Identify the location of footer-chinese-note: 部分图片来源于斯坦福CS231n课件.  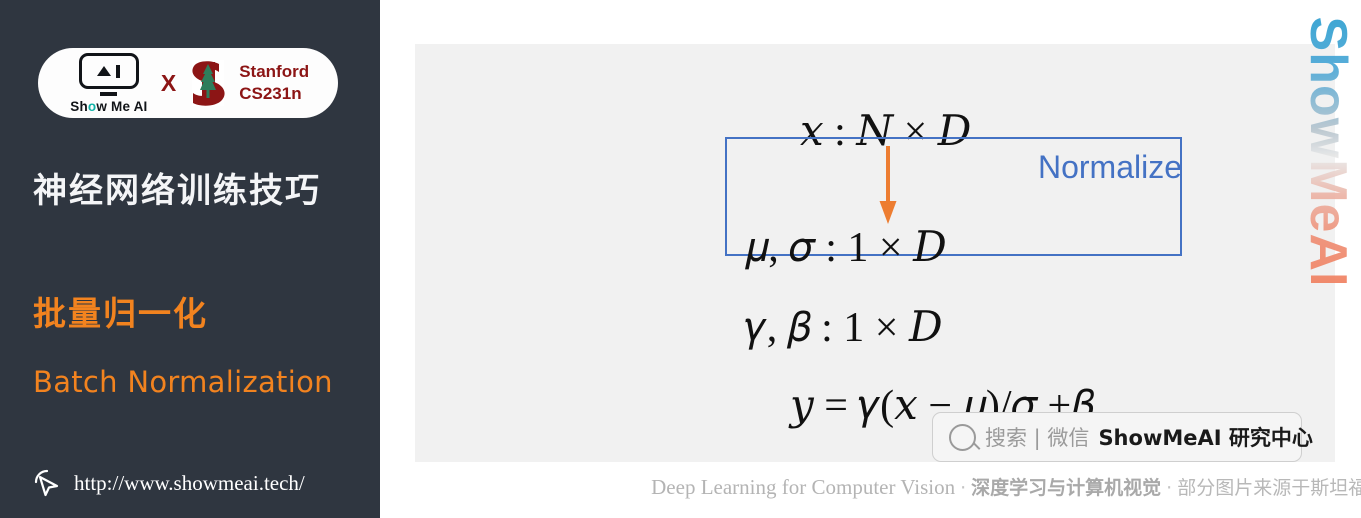
(1269, 488).